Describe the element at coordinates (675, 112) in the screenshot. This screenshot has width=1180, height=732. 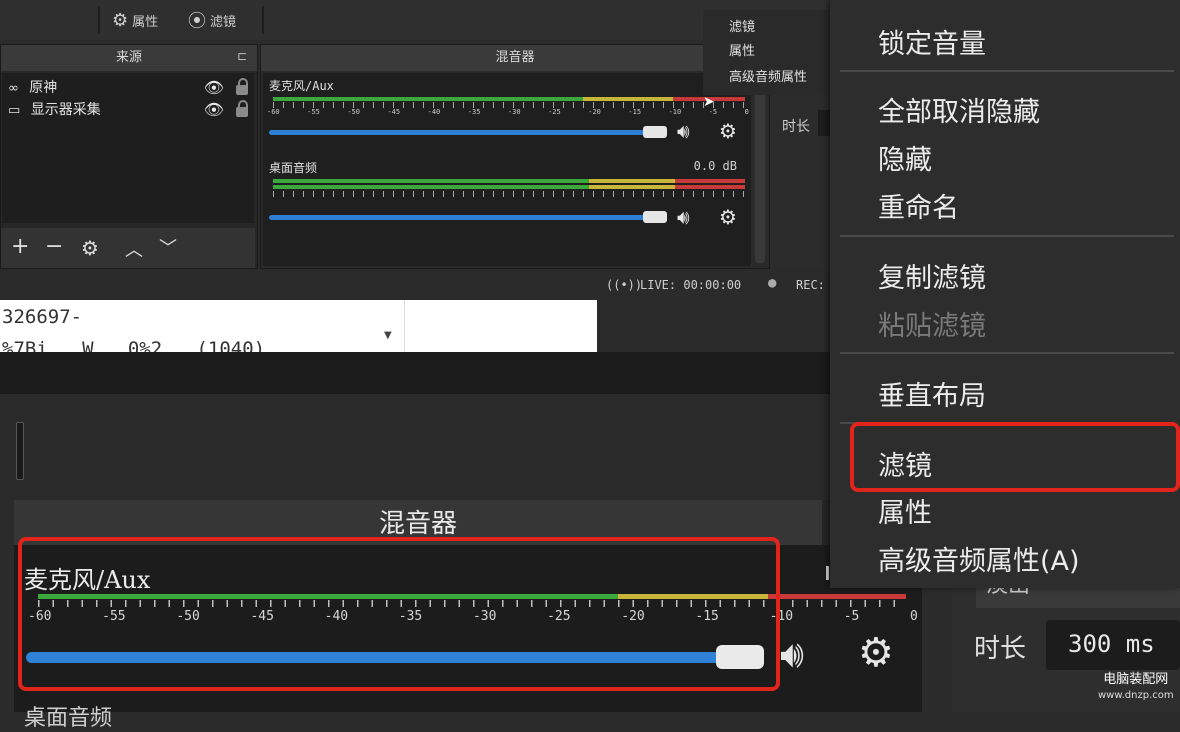
I see `tick-label: -10` at that location.